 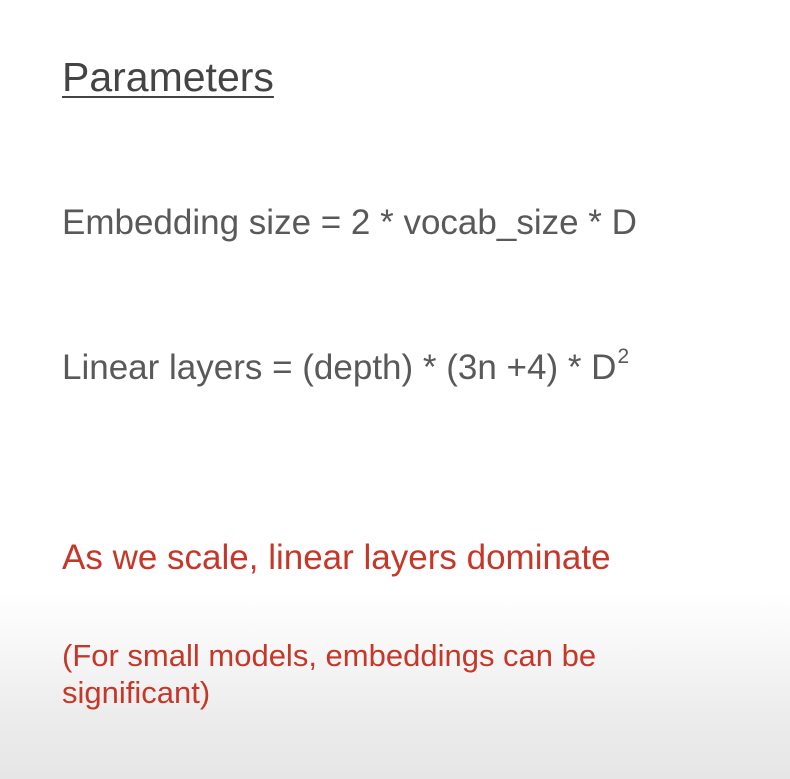 I want to click on embedding-size-formula: Embedding size = 2 * vocab_size * D, so click(x=349, y=222).